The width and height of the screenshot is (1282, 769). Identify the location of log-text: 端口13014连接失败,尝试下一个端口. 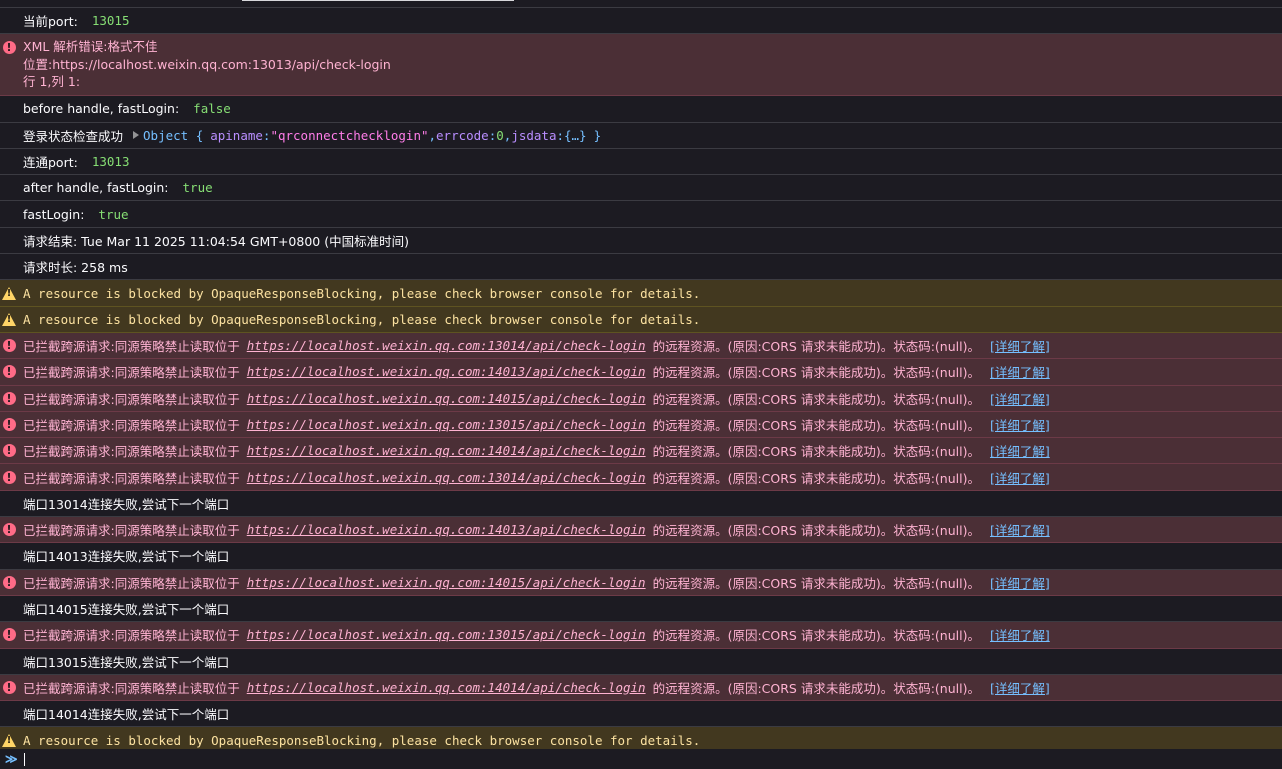
(126, 504).